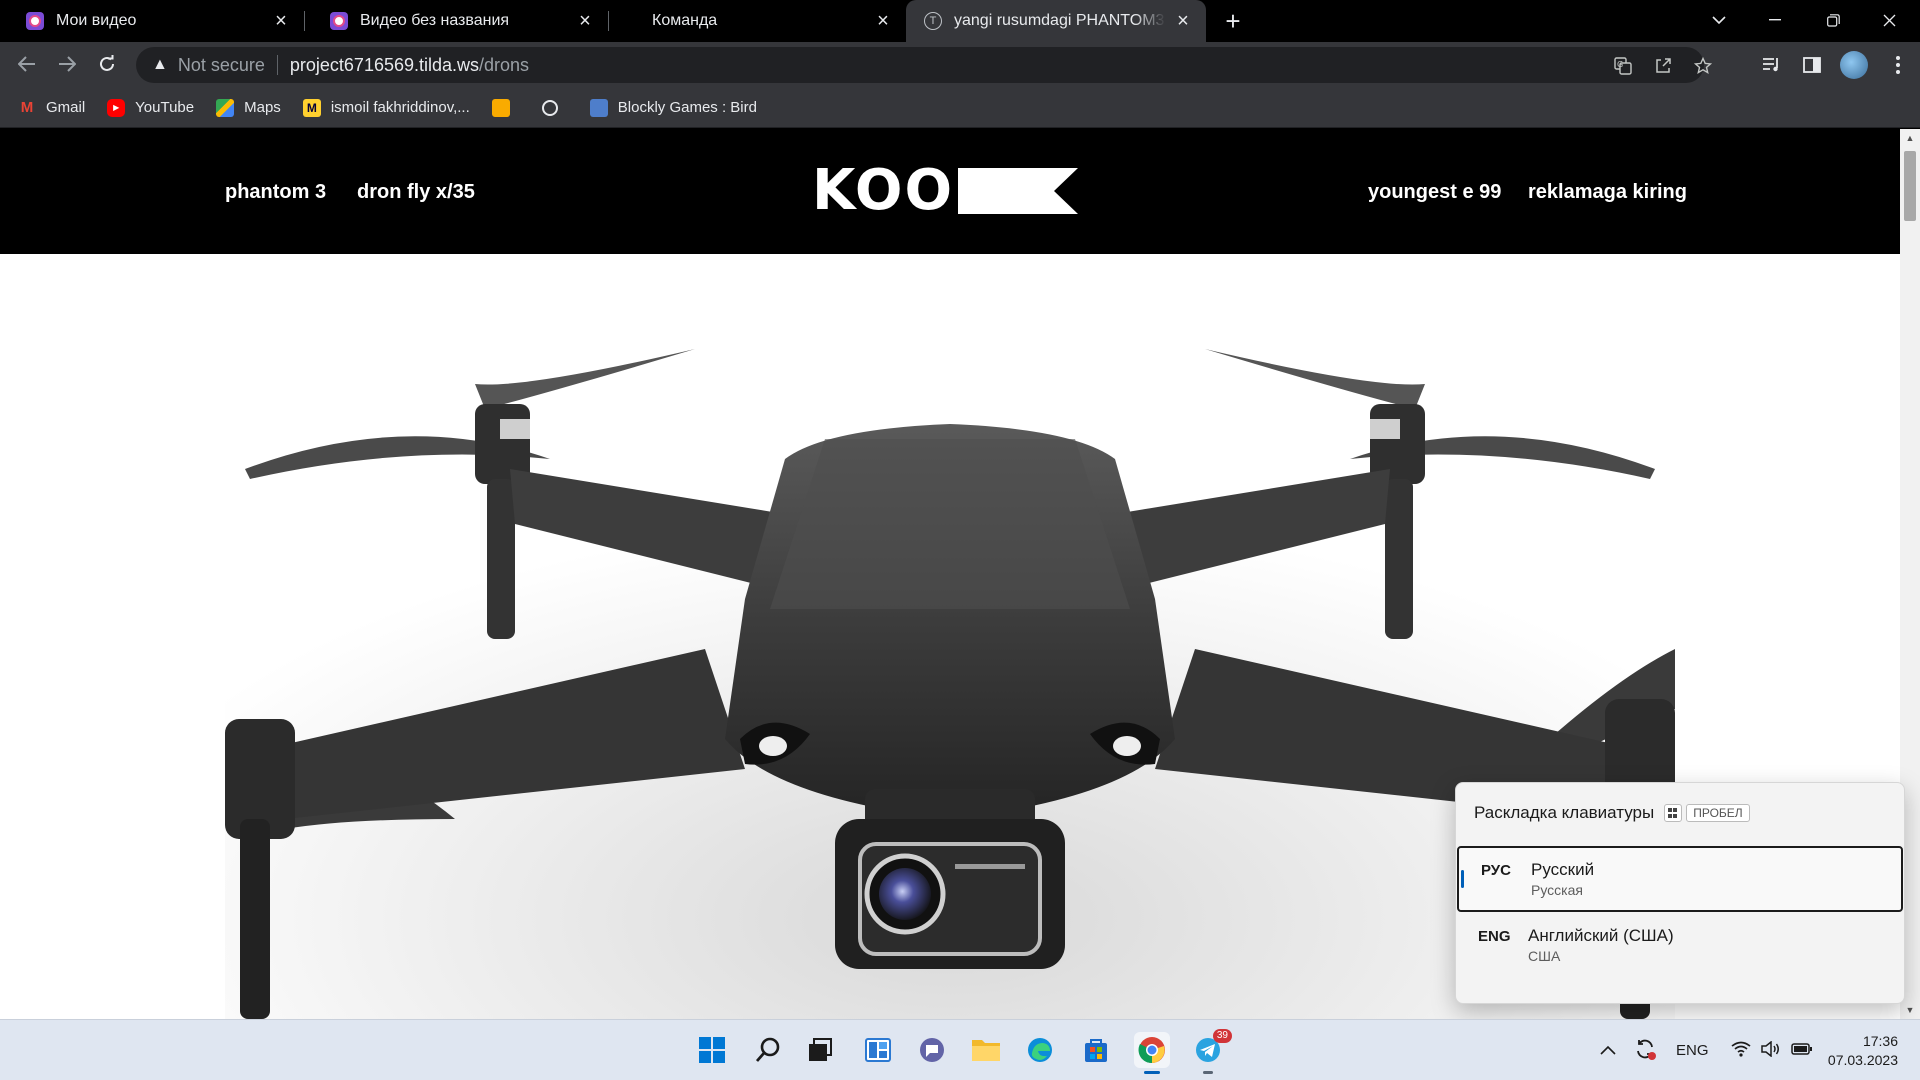 The width and height of the screenshot is (1920, 1080). Describe the element at coordinates (150, 107) in the screenshot. I see `bookmark-youtube: ▶ YouTube` at that location.